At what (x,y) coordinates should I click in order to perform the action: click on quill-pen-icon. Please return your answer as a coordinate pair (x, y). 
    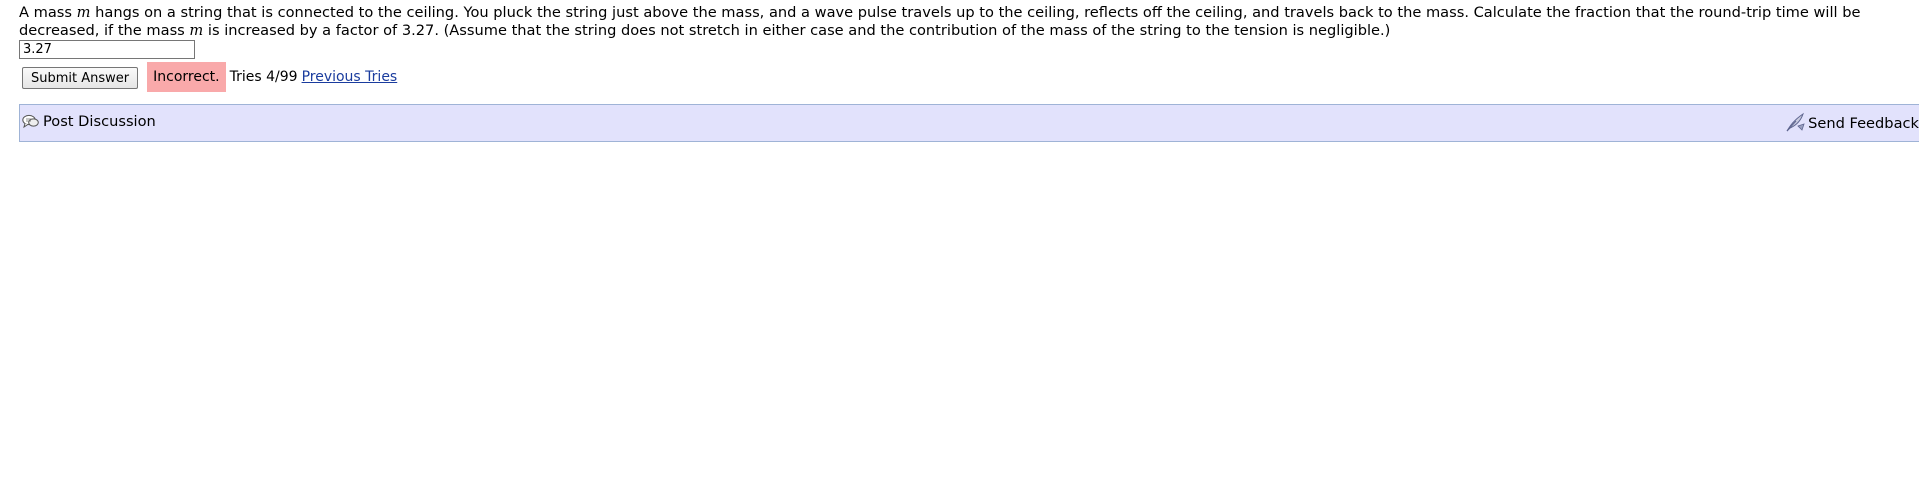
    Looking at the image, I should click on (1795, 122).